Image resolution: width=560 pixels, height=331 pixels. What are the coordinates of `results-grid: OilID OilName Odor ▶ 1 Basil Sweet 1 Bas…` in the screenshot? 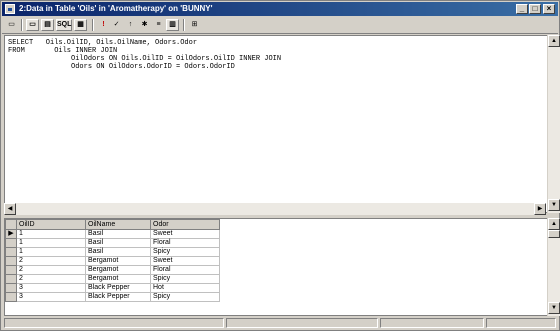 It's located at (114, 267).